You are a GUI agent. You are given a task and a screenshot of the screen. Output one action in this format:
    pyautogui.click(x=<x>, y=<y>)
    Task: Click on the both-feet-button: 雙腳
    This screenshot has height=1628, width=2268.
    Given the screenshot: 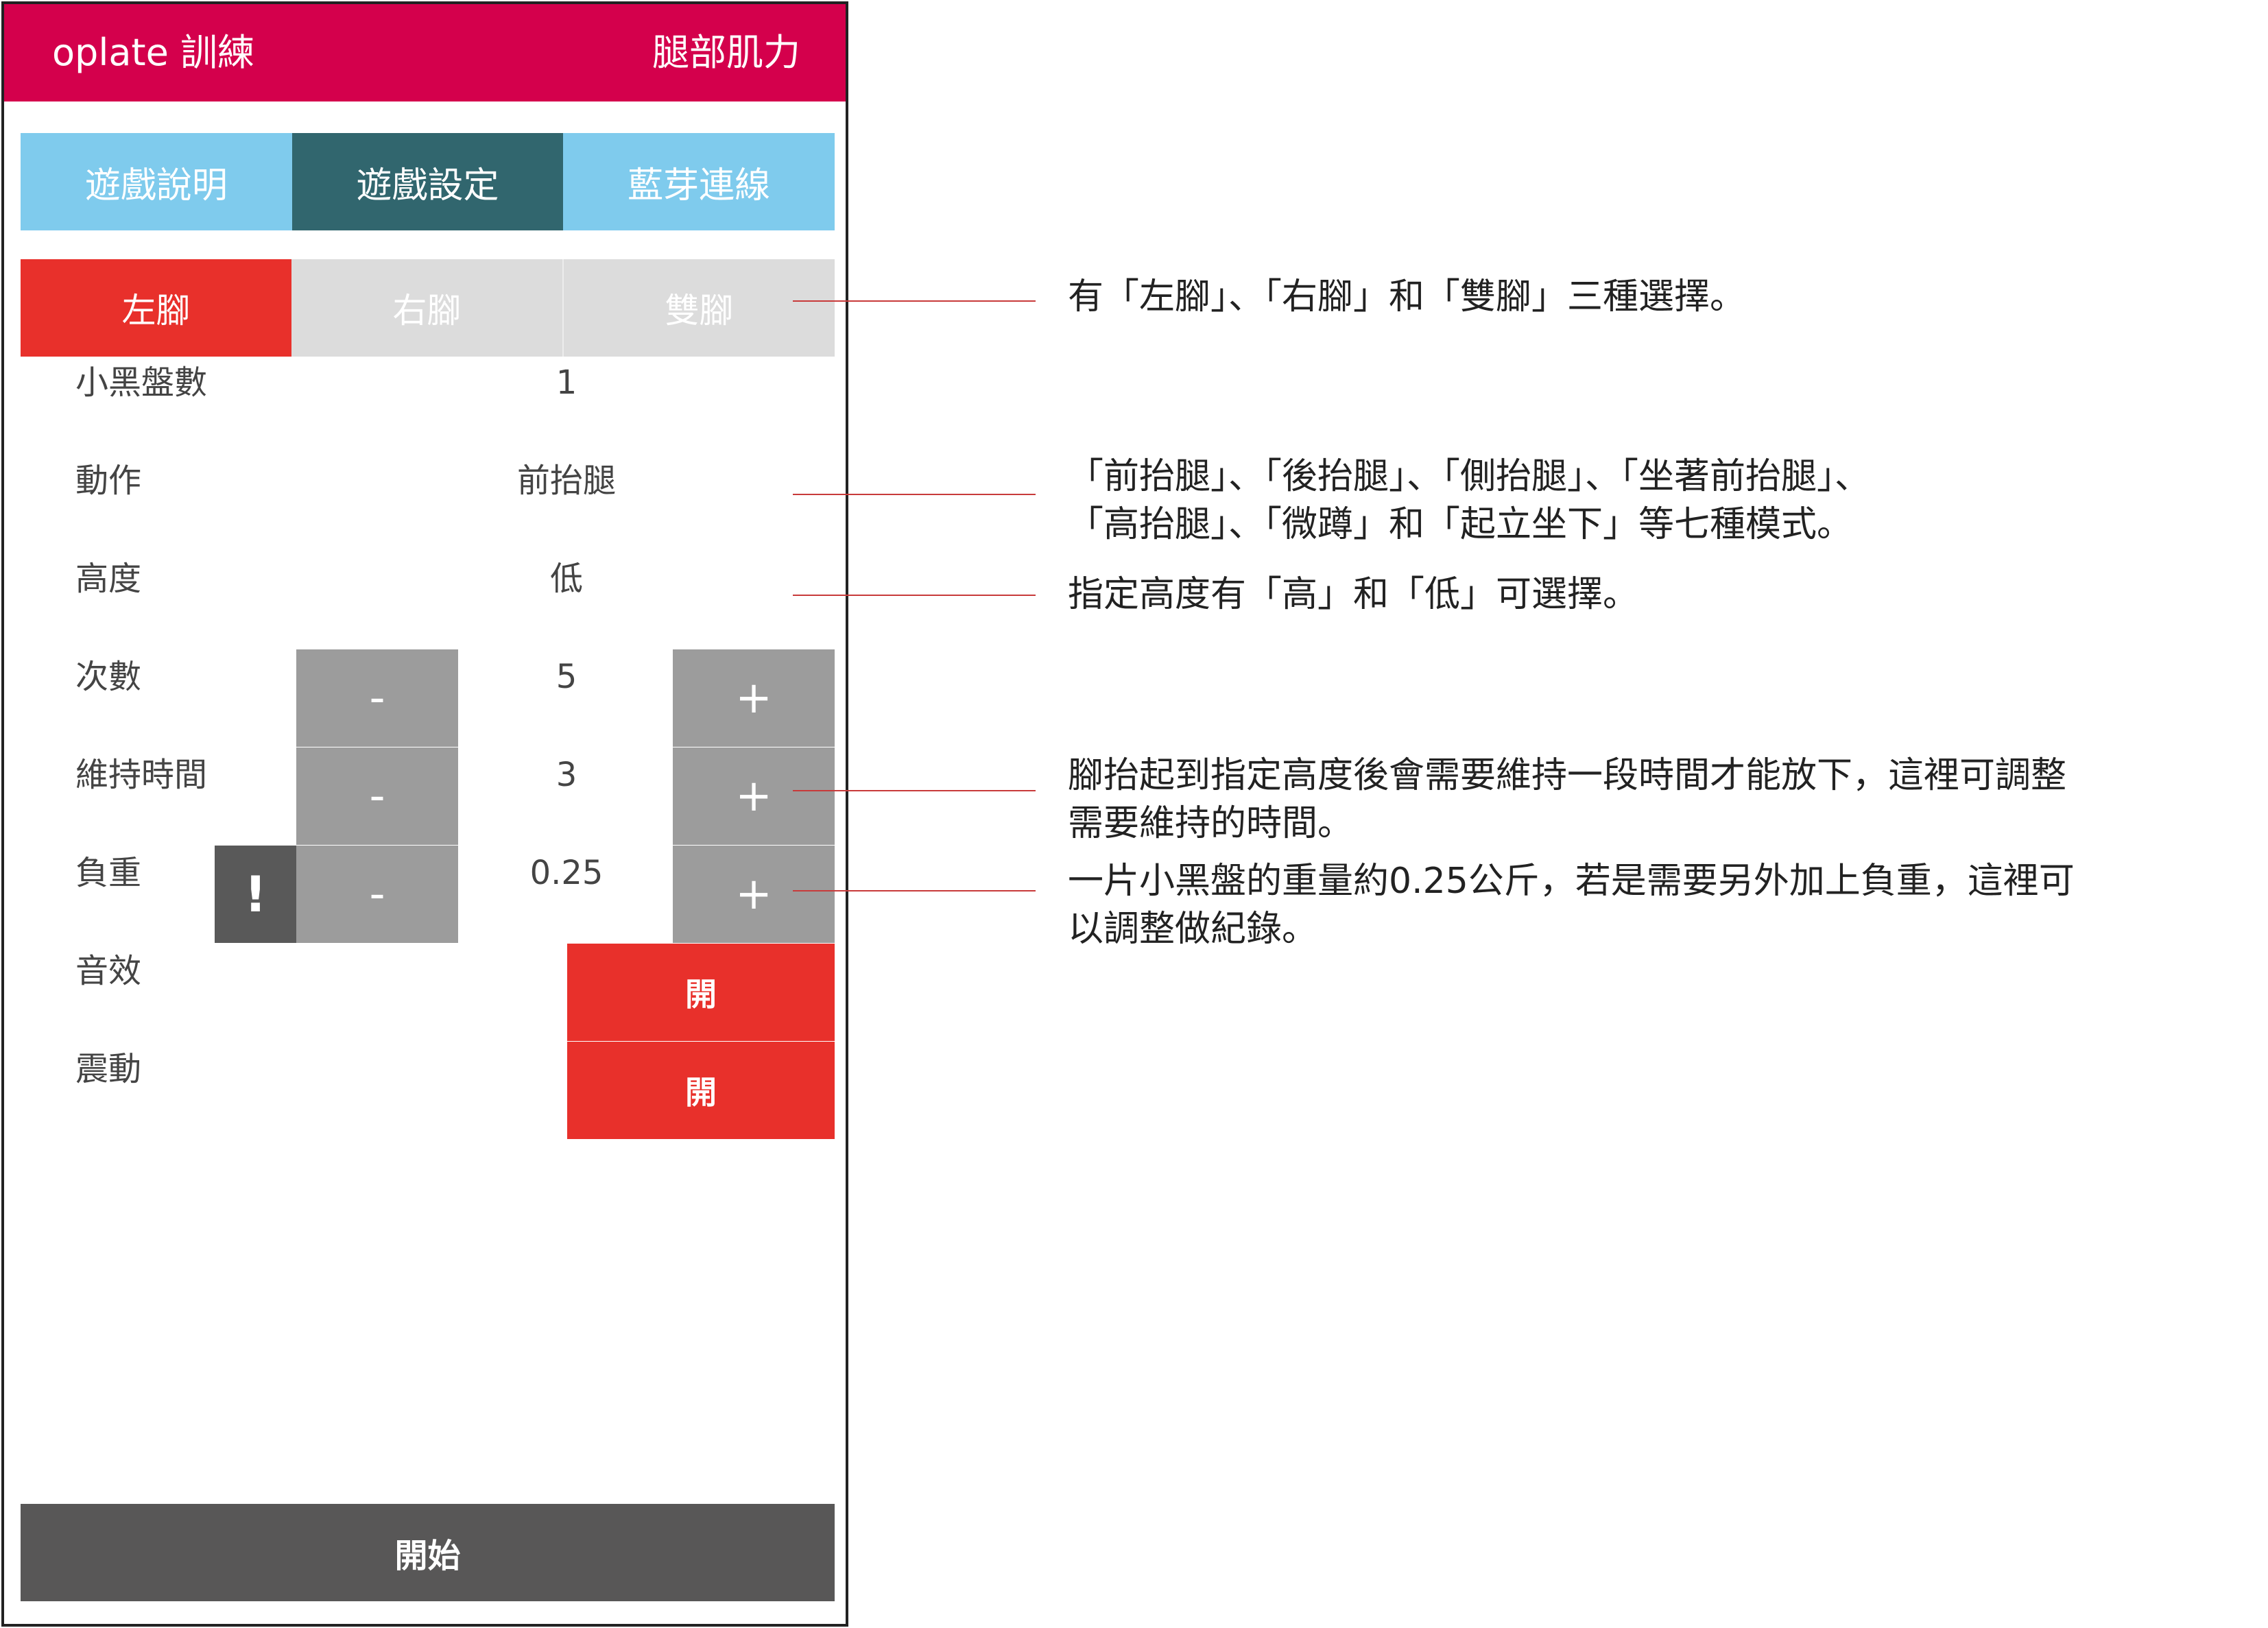 What is the action you would take?
    pyautogui.click(x=699, y=308)
    